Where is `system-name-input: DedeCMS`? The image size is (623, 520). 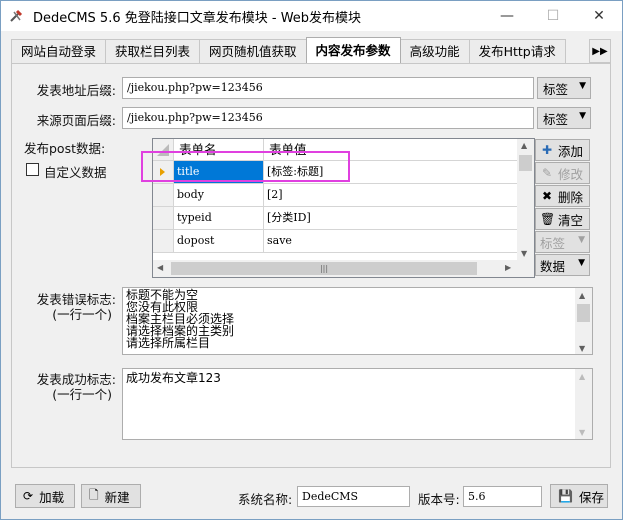
system-name-input: DedeCMS is located at coordinates (353, 496).